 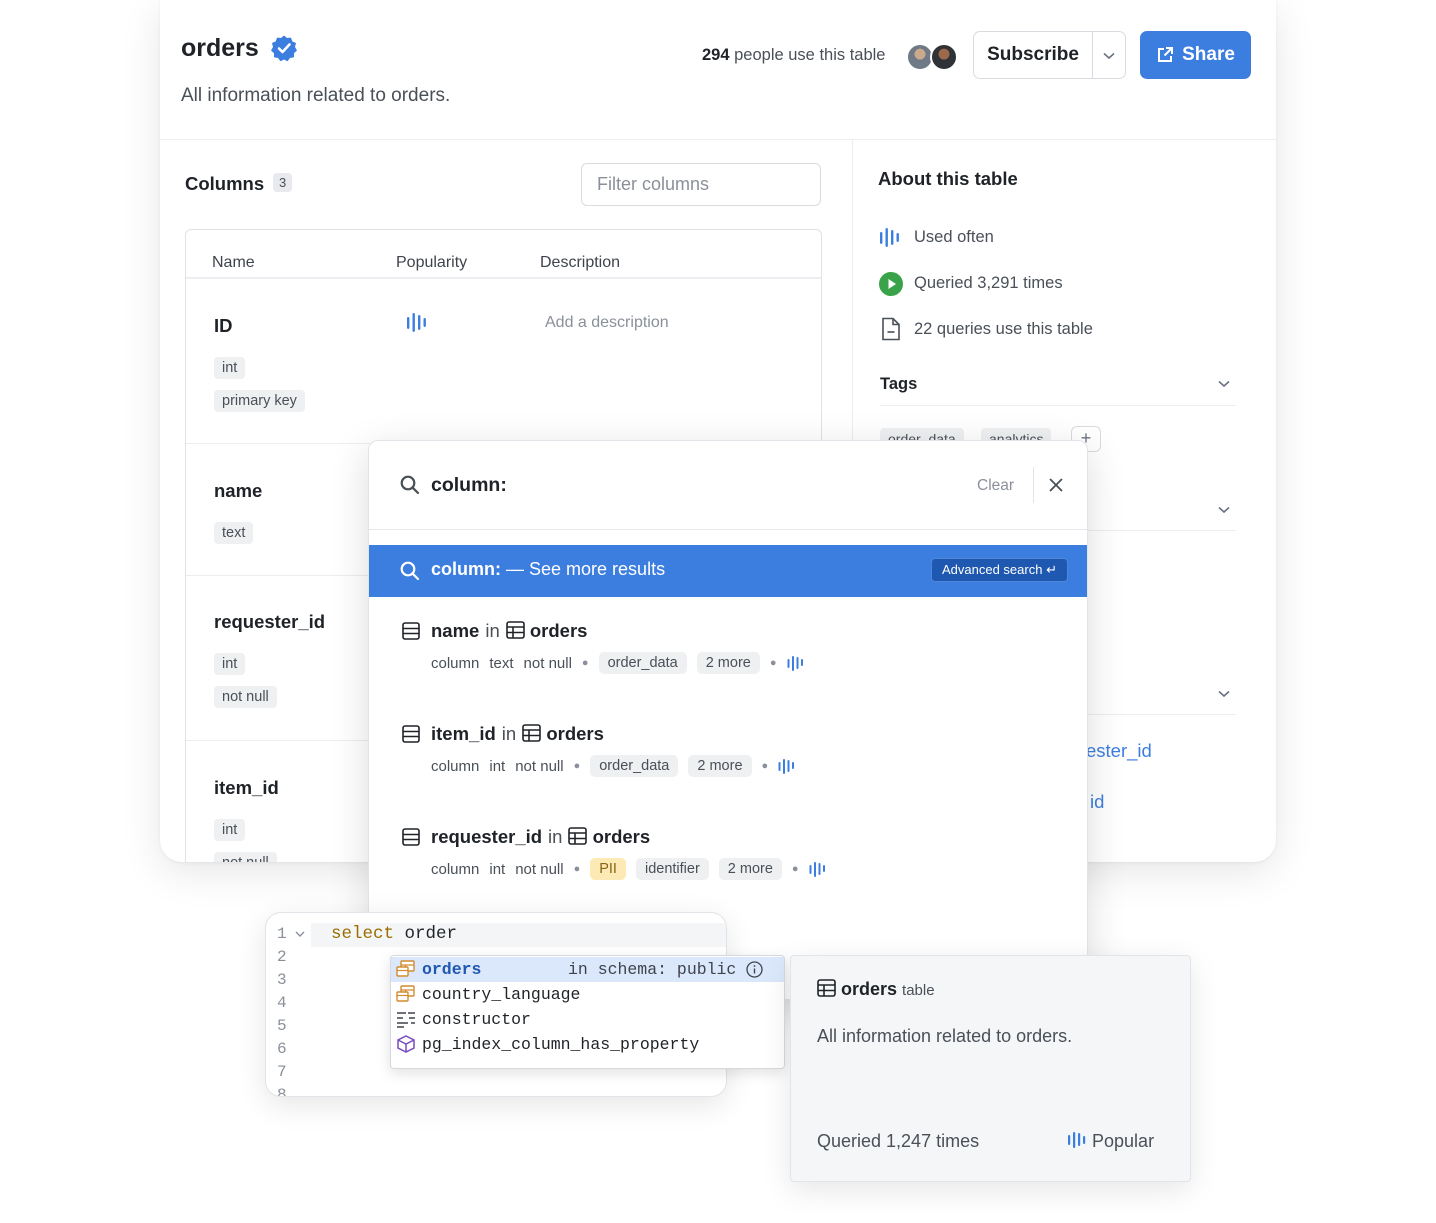 I want to click on section-divider, so click(x=1058, y=405).